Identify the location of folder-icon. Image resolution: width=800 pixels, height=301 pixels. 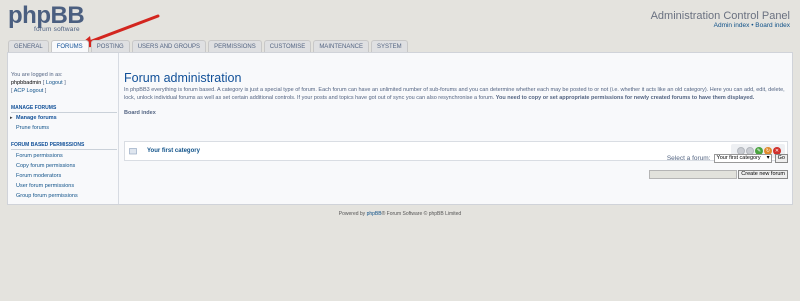
(133, 151).